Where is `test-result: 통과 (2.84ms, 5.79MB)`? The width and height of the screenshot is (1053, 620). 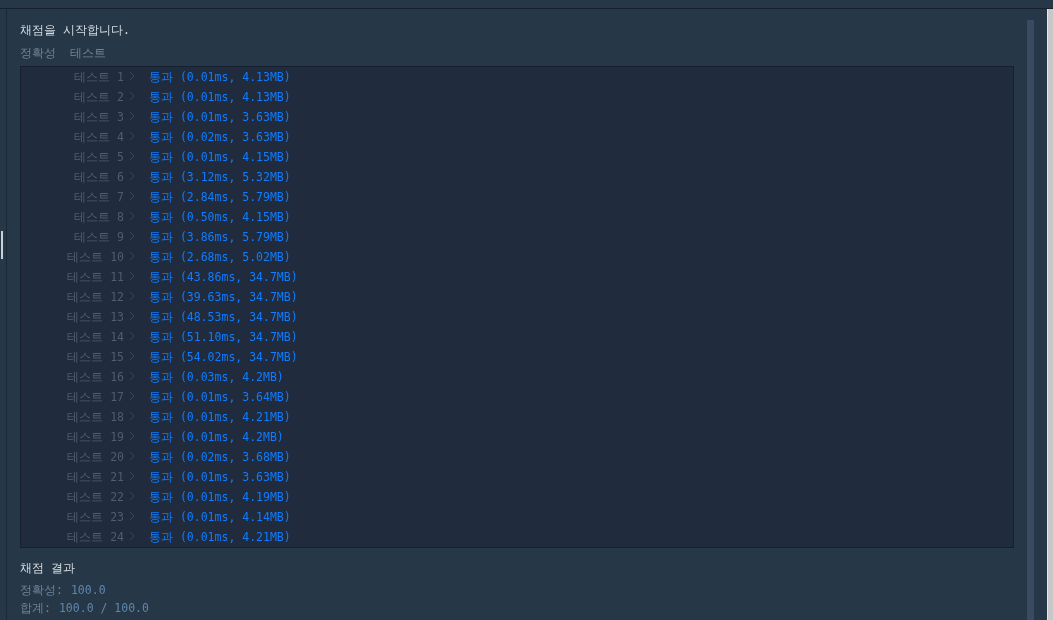
test-result: 통과 (2.84ms, 5.79MB) is located at coordinates (220, 197).